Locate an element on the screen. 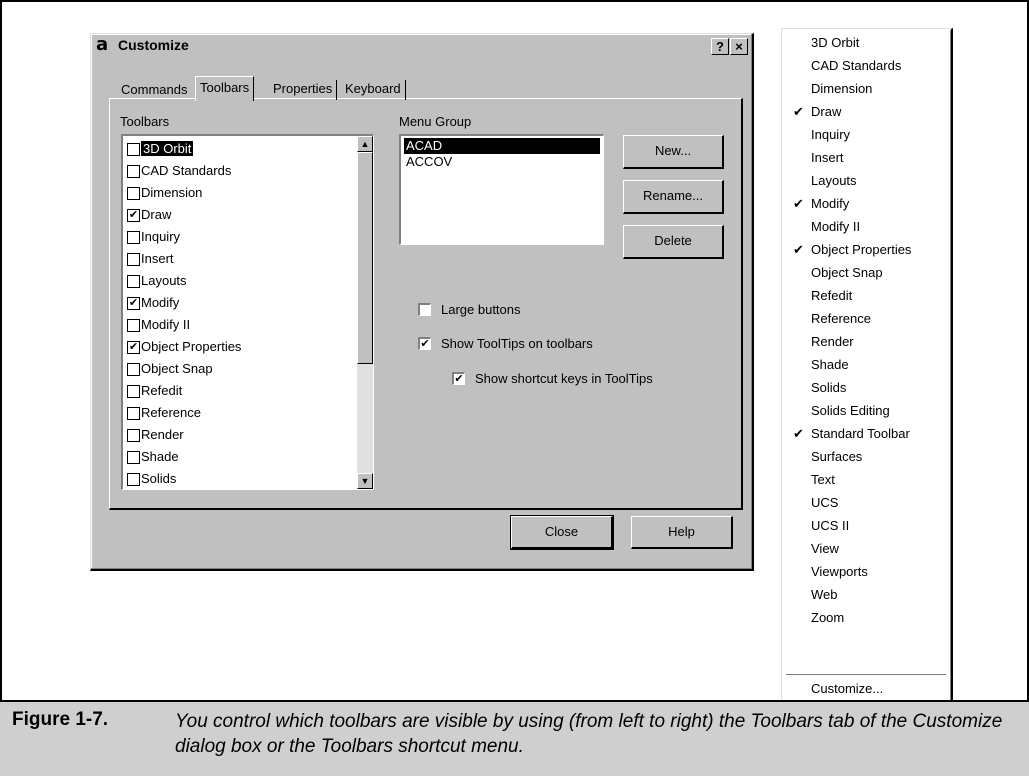 This screenshot has width=1029, height=776. menu-item: 3D Orbit is located at coordinates (866, 42).